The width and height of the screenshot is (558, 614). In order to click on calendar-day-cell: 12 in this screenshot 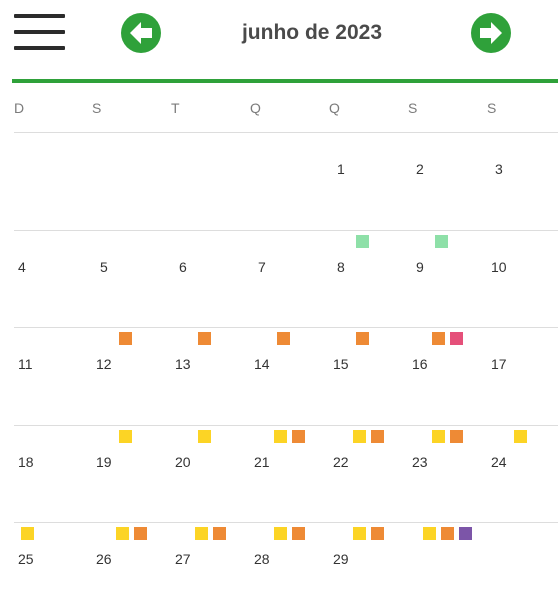, I will do `click(129, 375)`.